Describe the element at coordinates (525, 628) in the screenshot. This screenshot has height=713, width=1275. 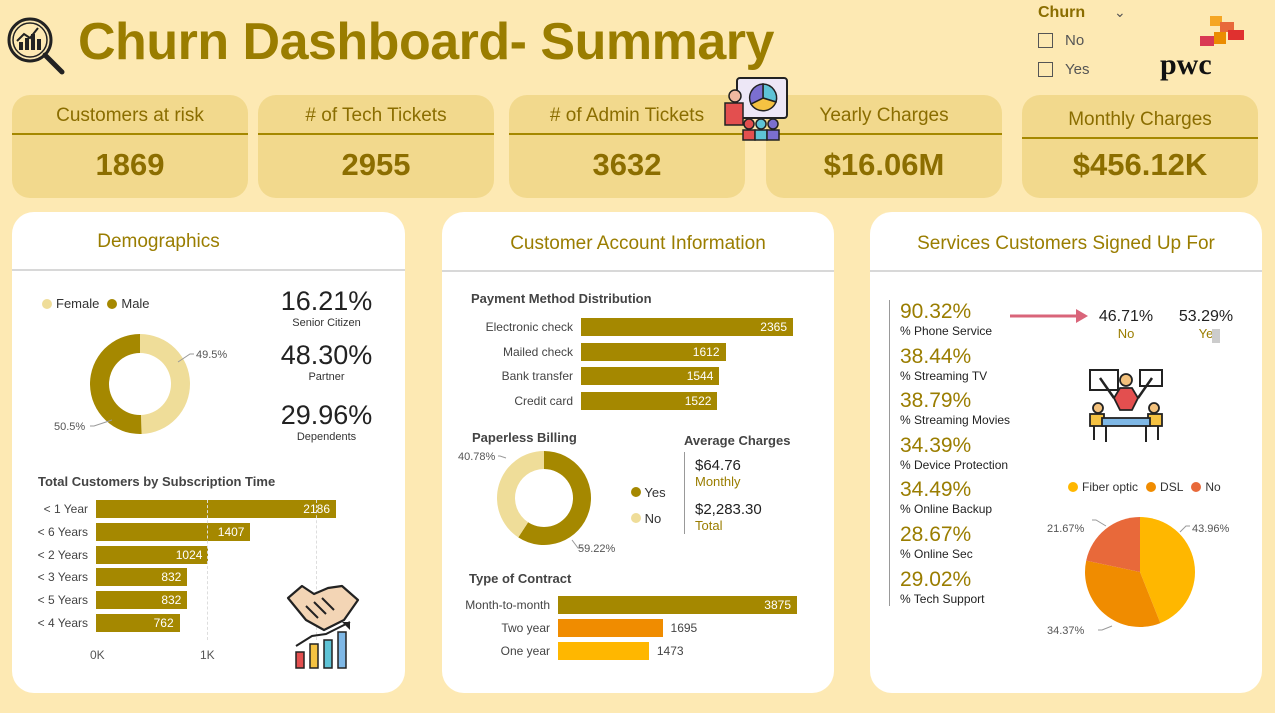
I see `bar-category-label: Two year` at that location.